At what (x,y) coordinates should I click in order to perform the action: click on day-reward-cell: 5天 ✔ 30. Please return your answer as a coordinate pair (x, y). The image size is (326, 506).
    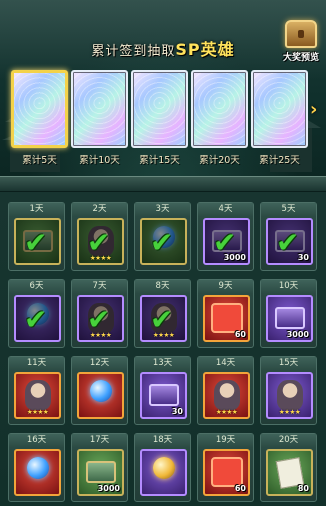
    Looking at the image, I should click on (288, 236).